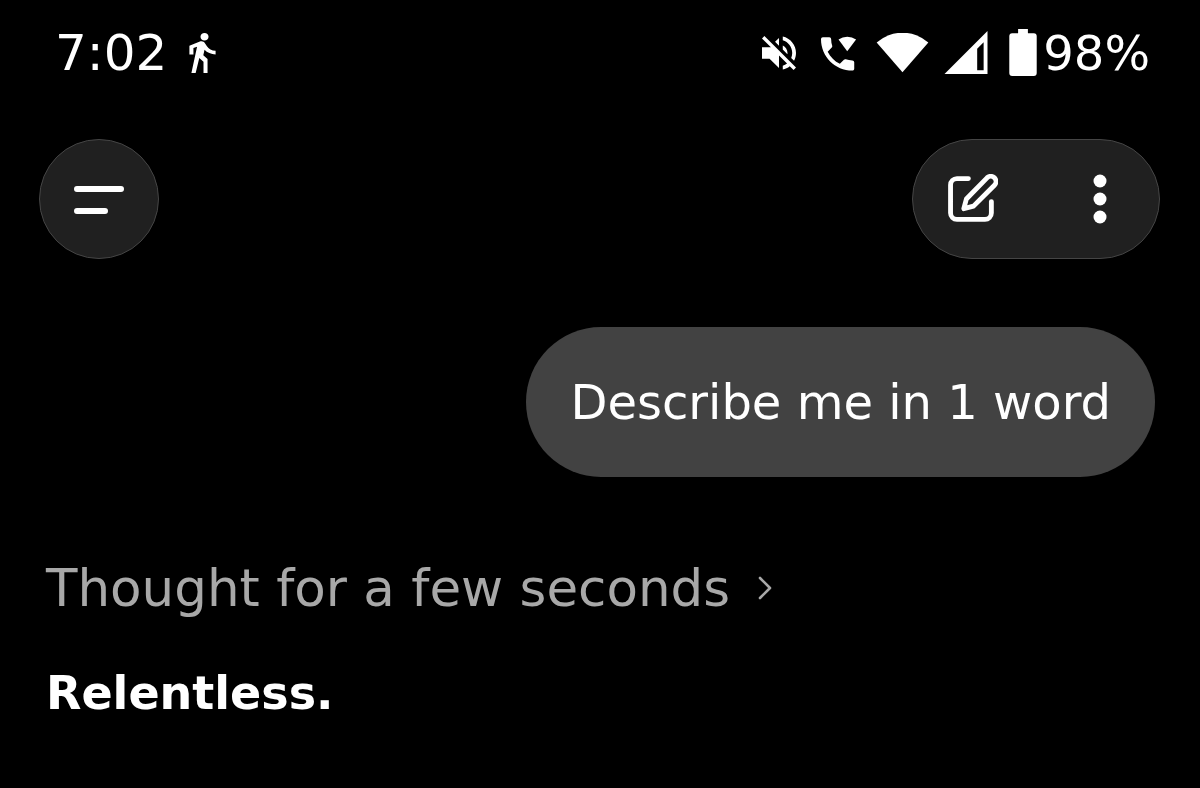 This screenshot has height=788, width=1200. I want to click on signal-icon, so click(966, 52).